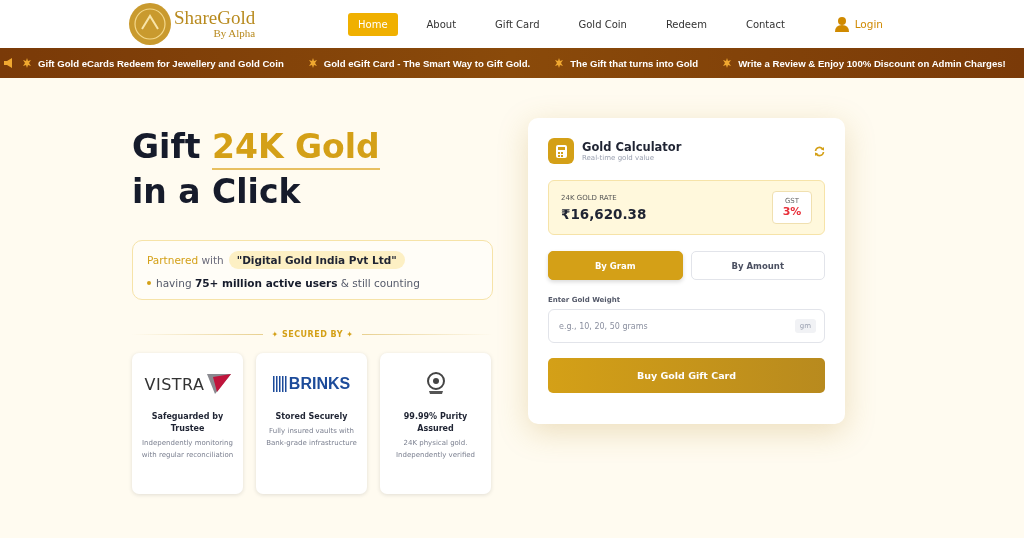  What do you see at coordinates (765, 24) in the screenshot?
I see `nav-link: Contact` at bounding box center [765, 24].